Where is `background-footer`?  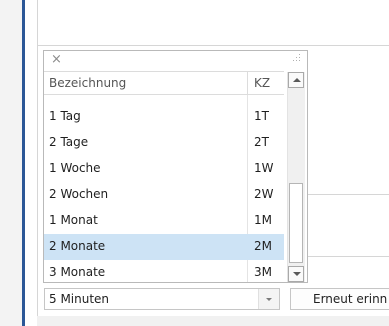 background-footer is located at coordinates (213, 321).